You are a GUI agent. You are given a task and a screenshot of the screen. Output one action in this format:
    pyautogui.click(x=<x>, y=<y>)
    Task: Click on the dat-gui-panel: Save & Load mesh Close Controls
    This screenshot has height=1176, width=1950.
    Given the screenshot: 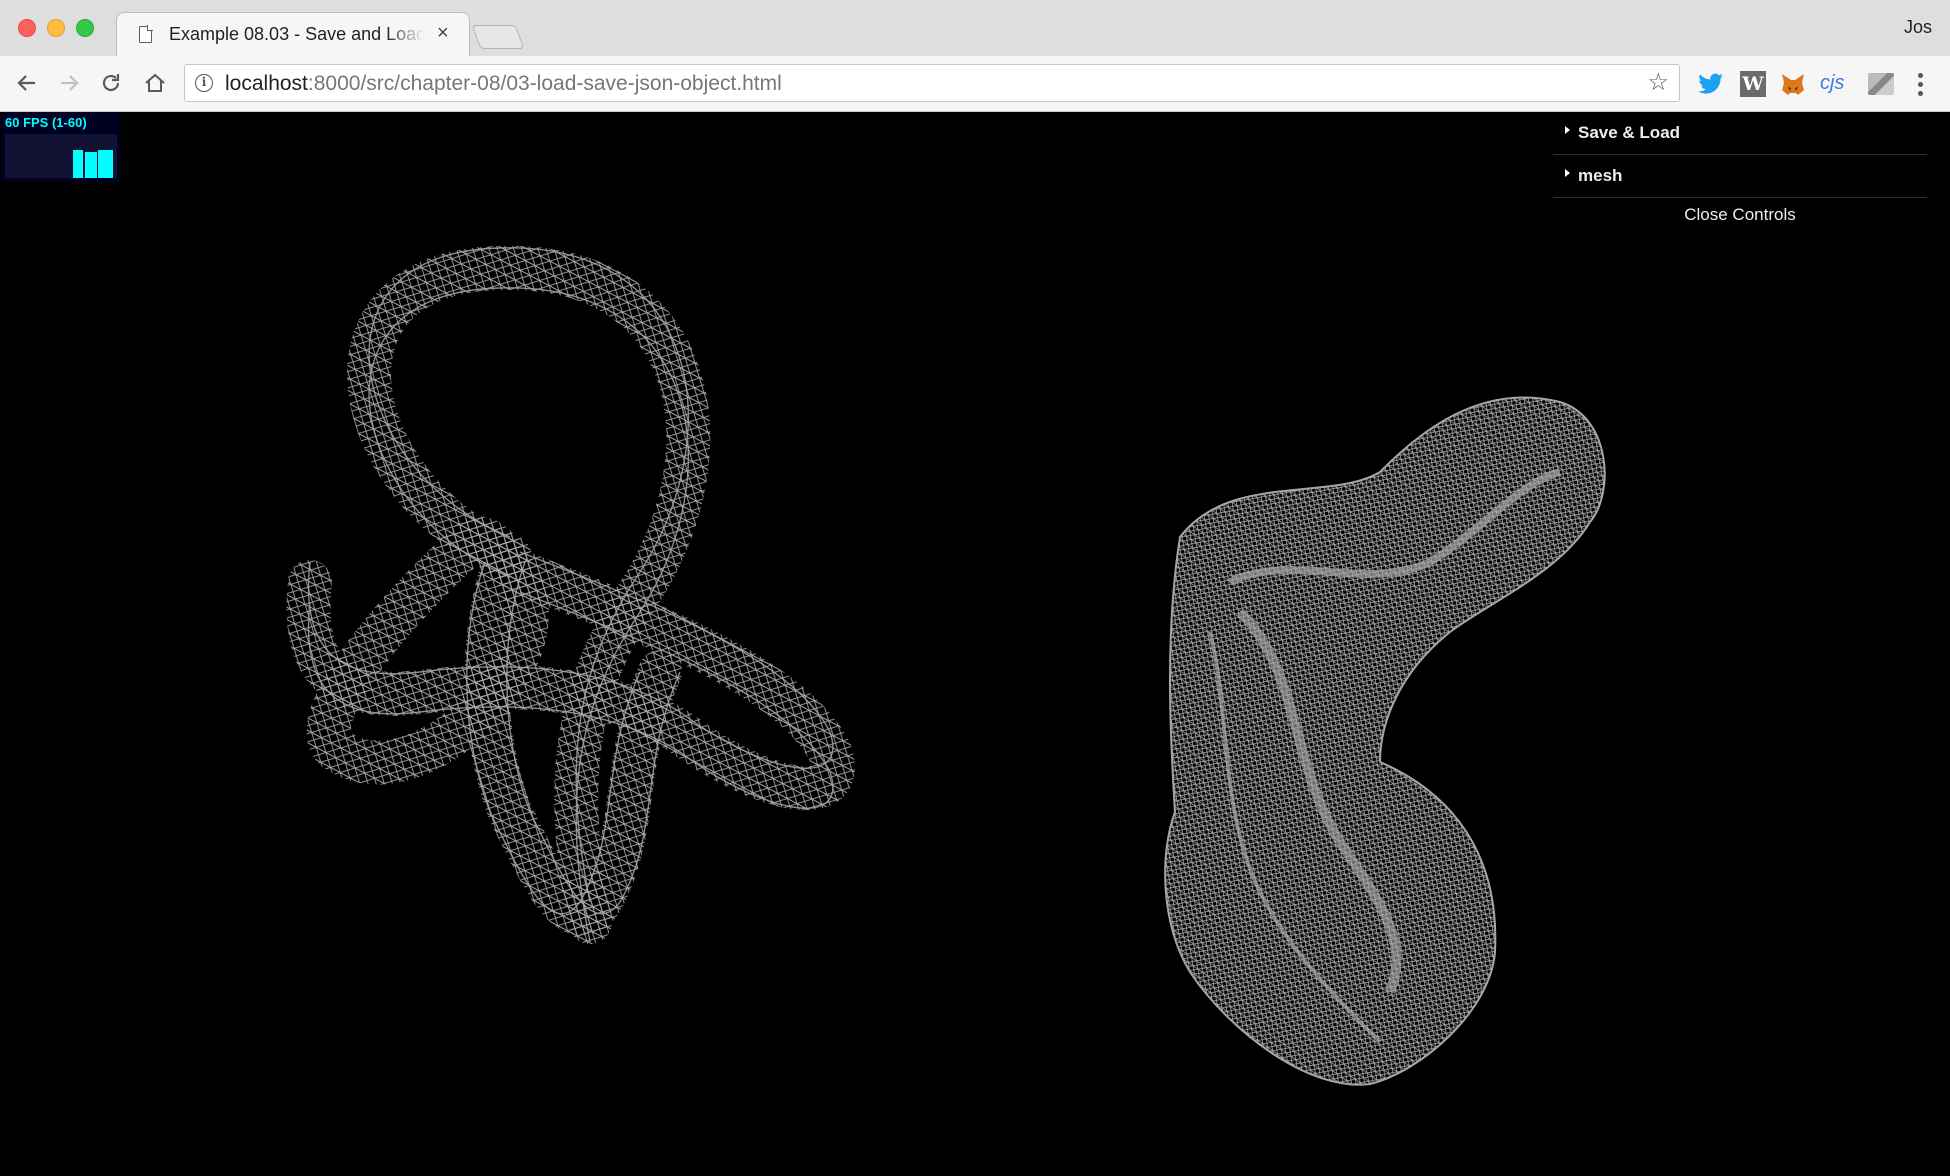 What is the action you would take?
    pyautogui.click(x=1740, y=172)
    